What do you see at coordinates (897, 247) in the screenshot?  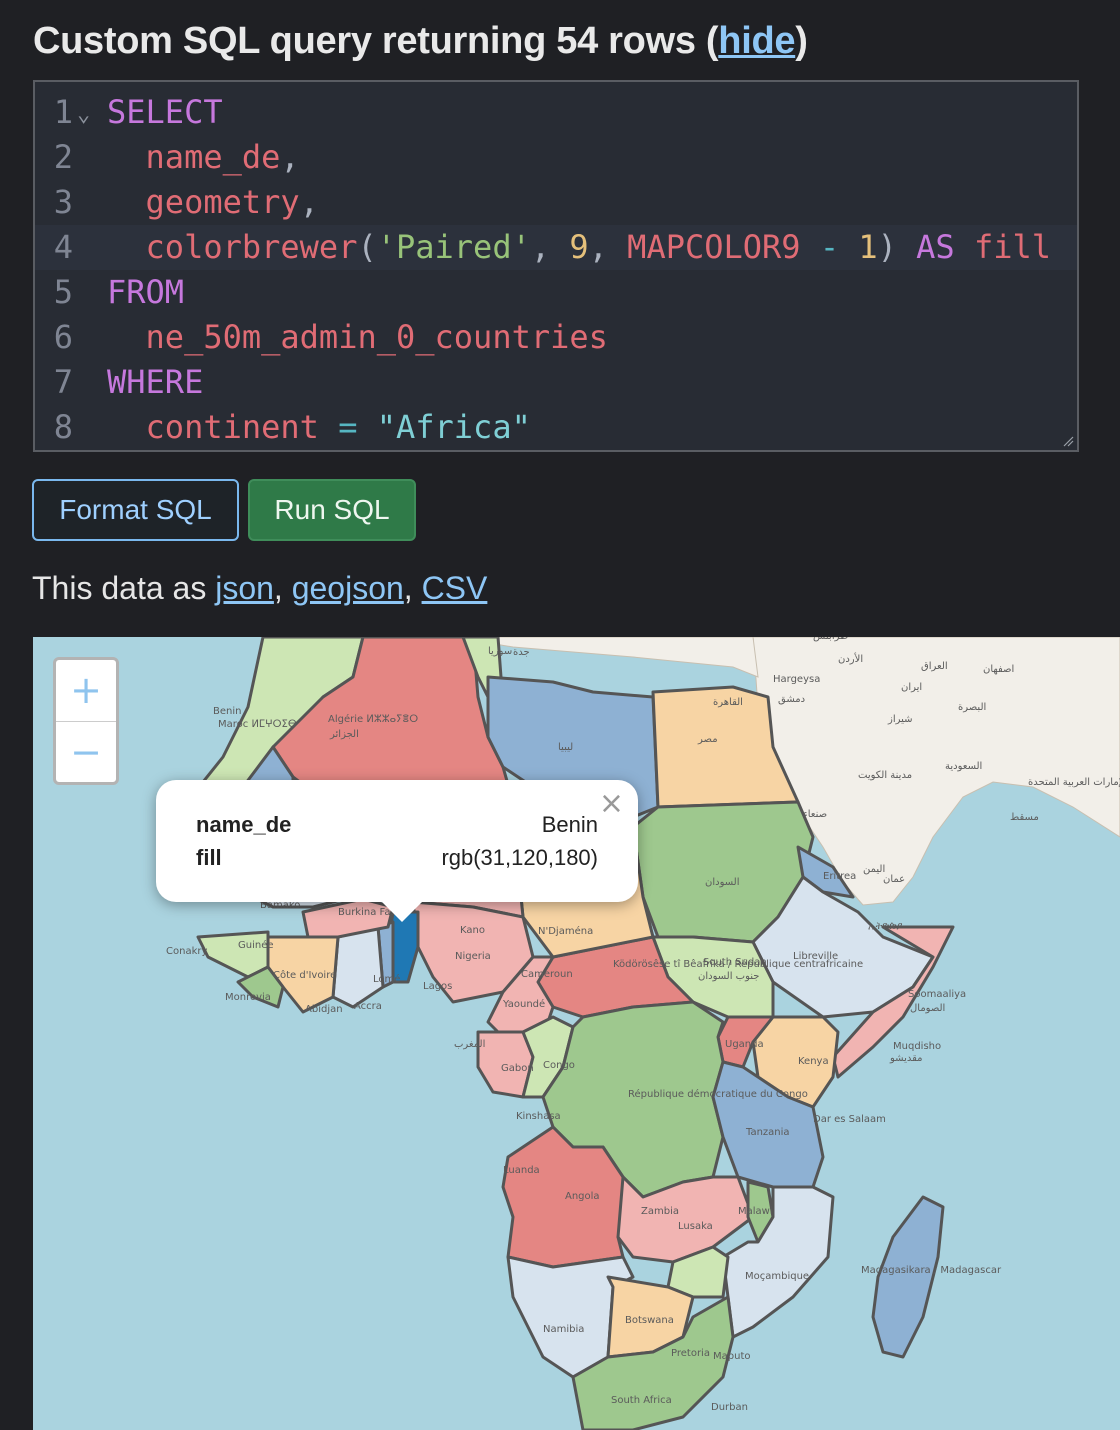 I see `code-token: )` at bounding box center [897, 247].